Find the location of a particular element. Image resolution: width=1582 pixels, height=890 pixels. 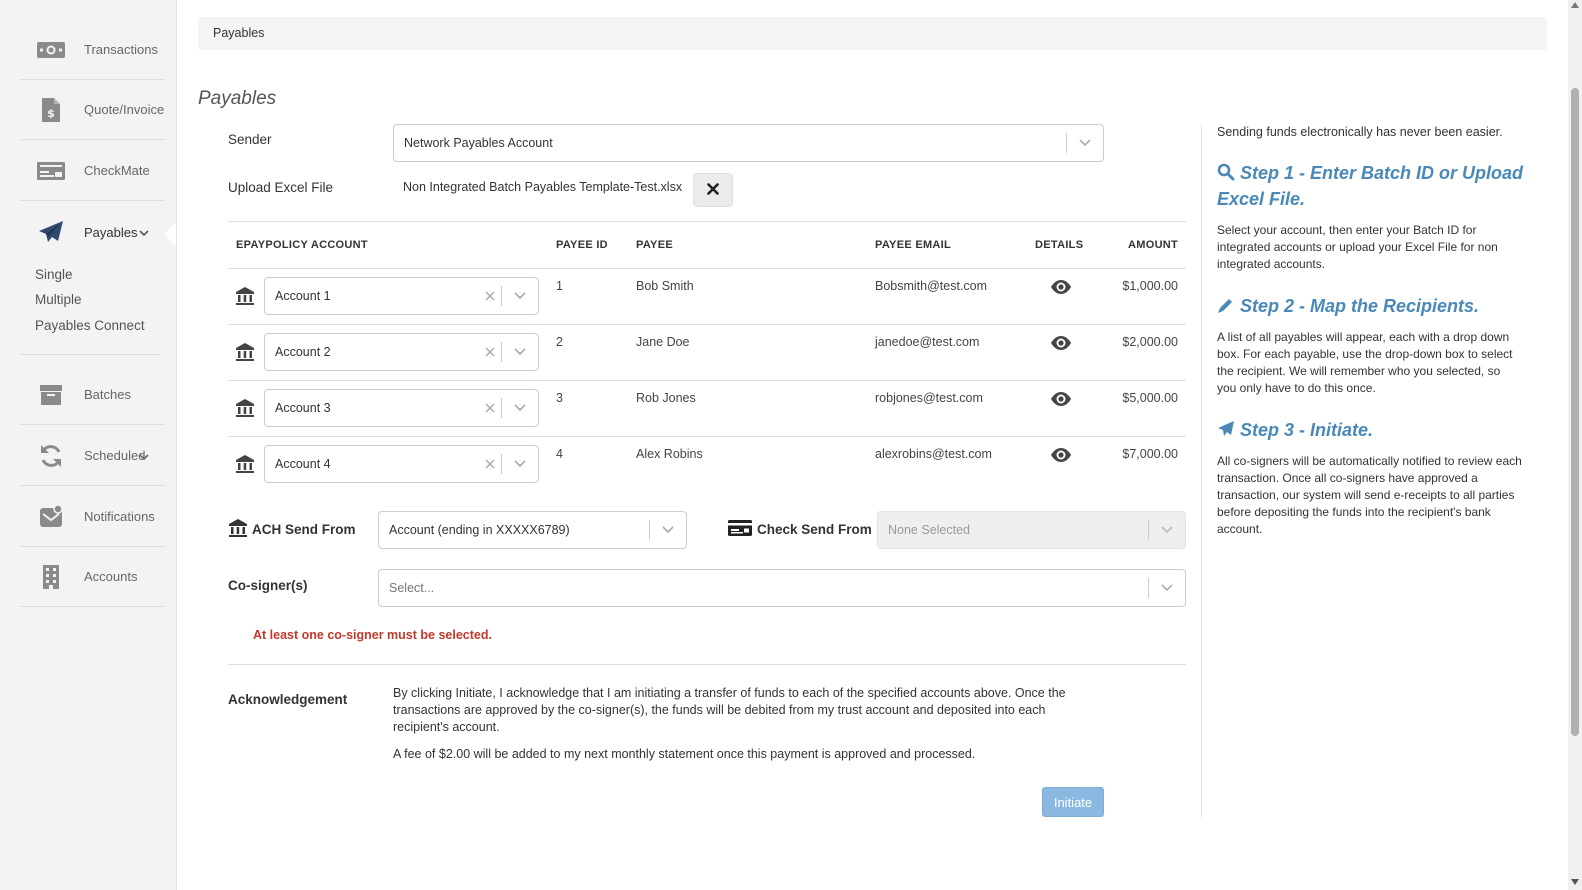

nav-scheduled: Scheduled is located at coordinates (92, 456).